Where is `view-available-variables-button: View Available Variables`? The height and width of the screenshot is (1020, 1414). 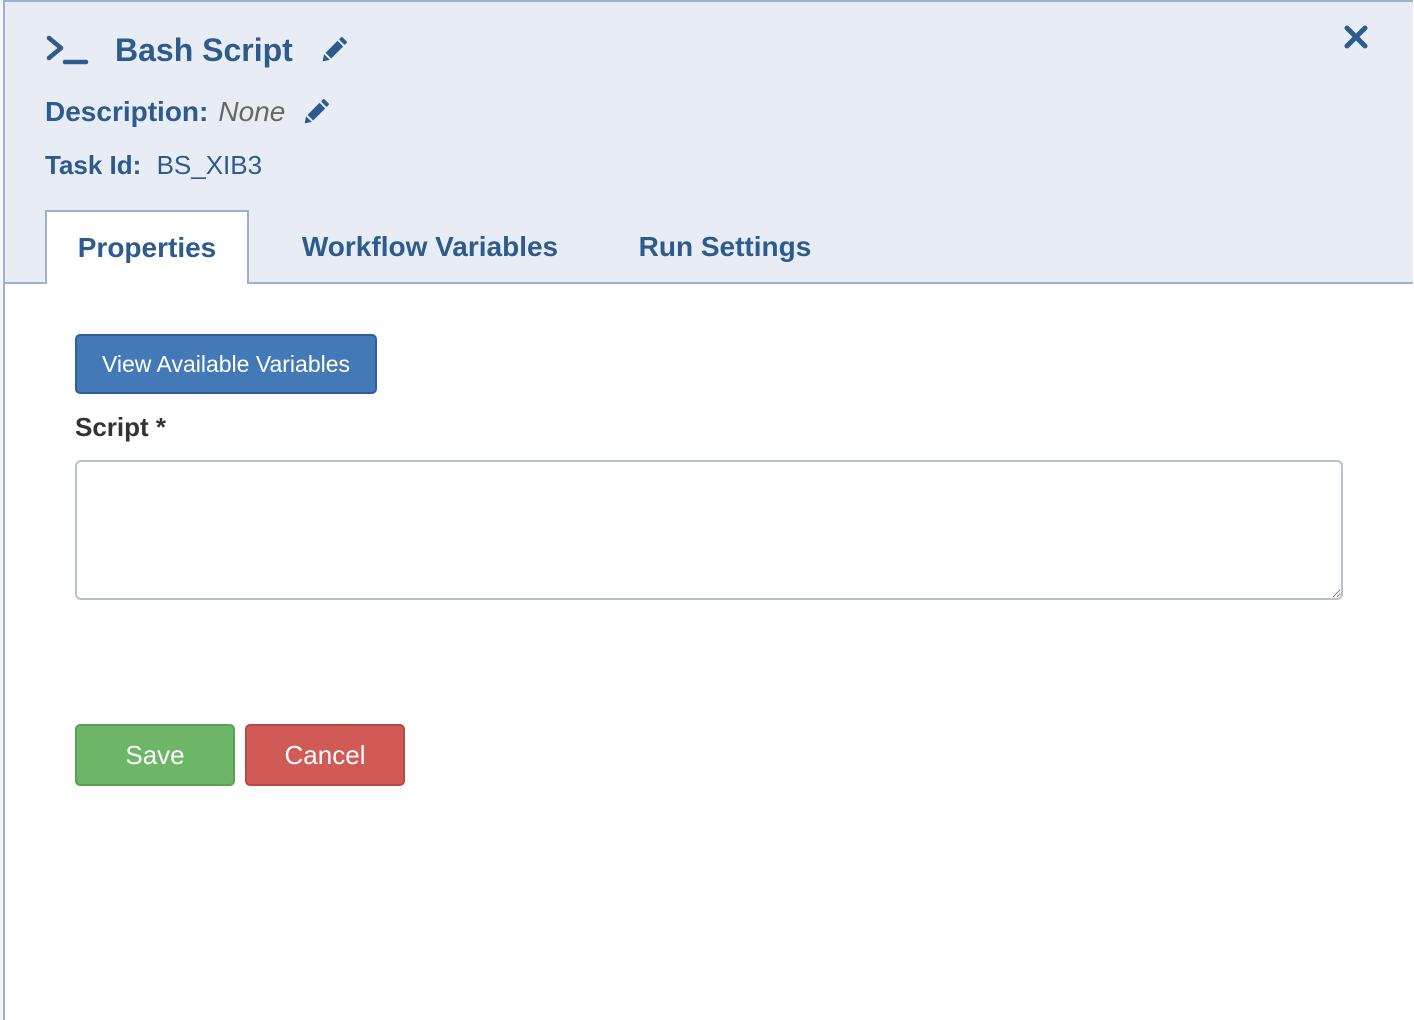 view-available-variables-button: View Available Variables is located at coordinates (226, 364).